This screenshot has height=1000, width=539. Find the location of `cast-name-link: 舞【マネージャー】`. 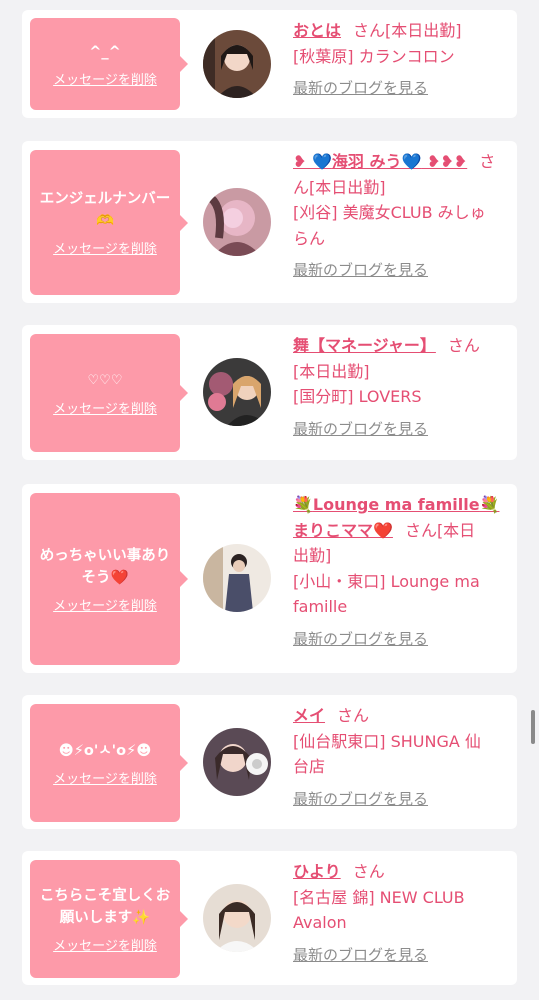

cast-name-link: 舞【マネージャー】 is located at coordinates (364, 345).